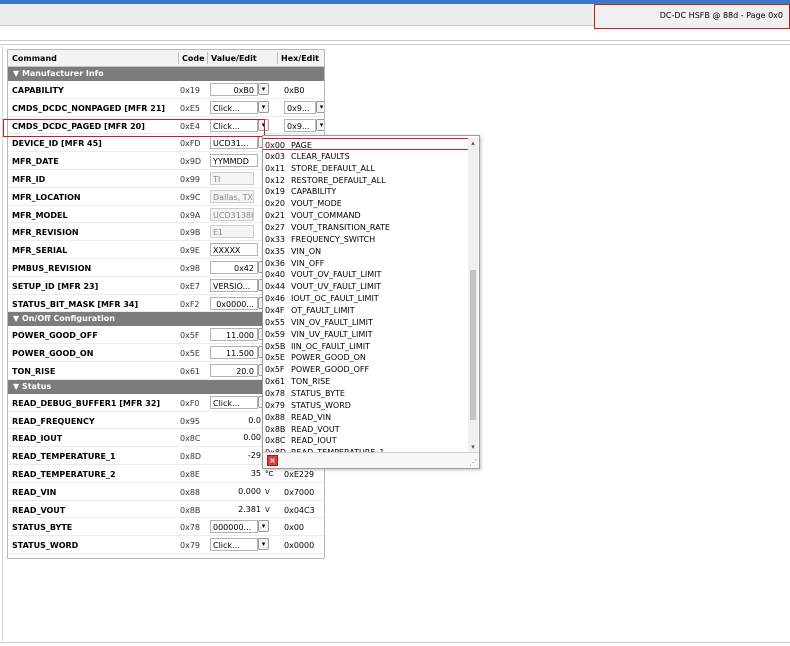 Image resolution: width=790 pixels, height=646 pixels. Describe the element at coordinates (365, 263) in the screenshot. I see `dropdown-item: 0x36 VIN_OFF` at that location.